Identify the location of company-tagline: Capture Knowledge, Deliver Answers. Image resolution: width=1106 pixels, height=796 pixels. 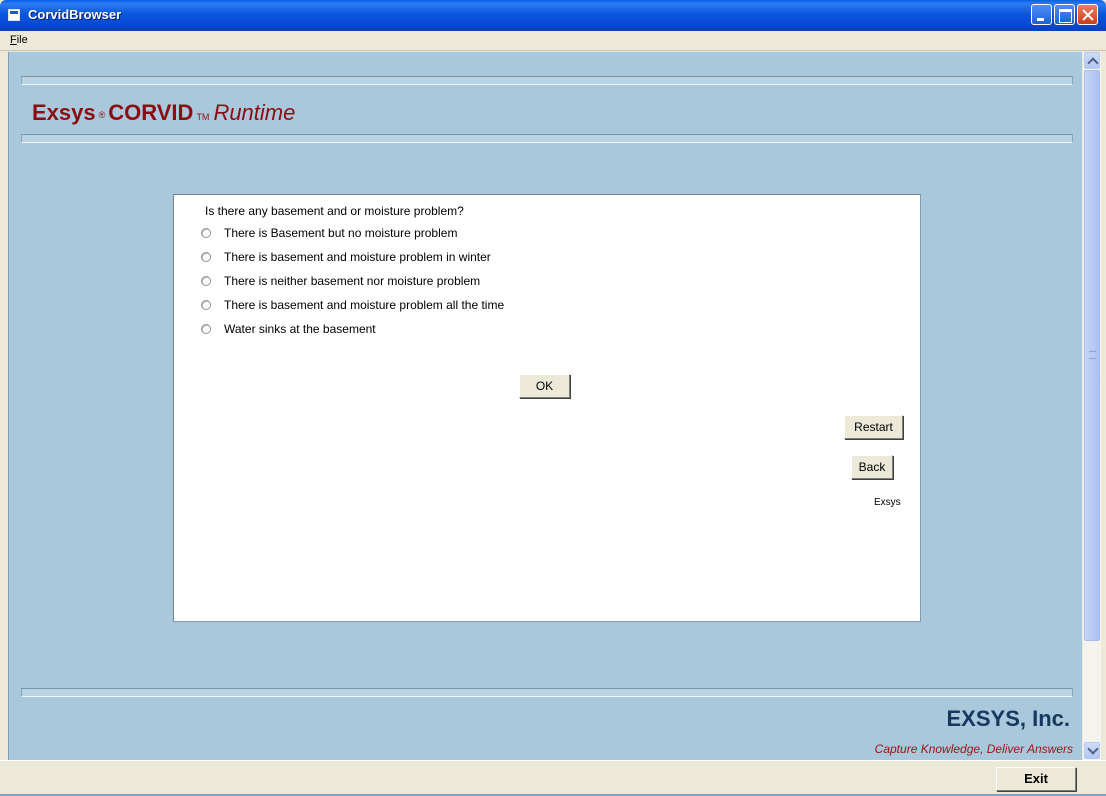
(973, 749).